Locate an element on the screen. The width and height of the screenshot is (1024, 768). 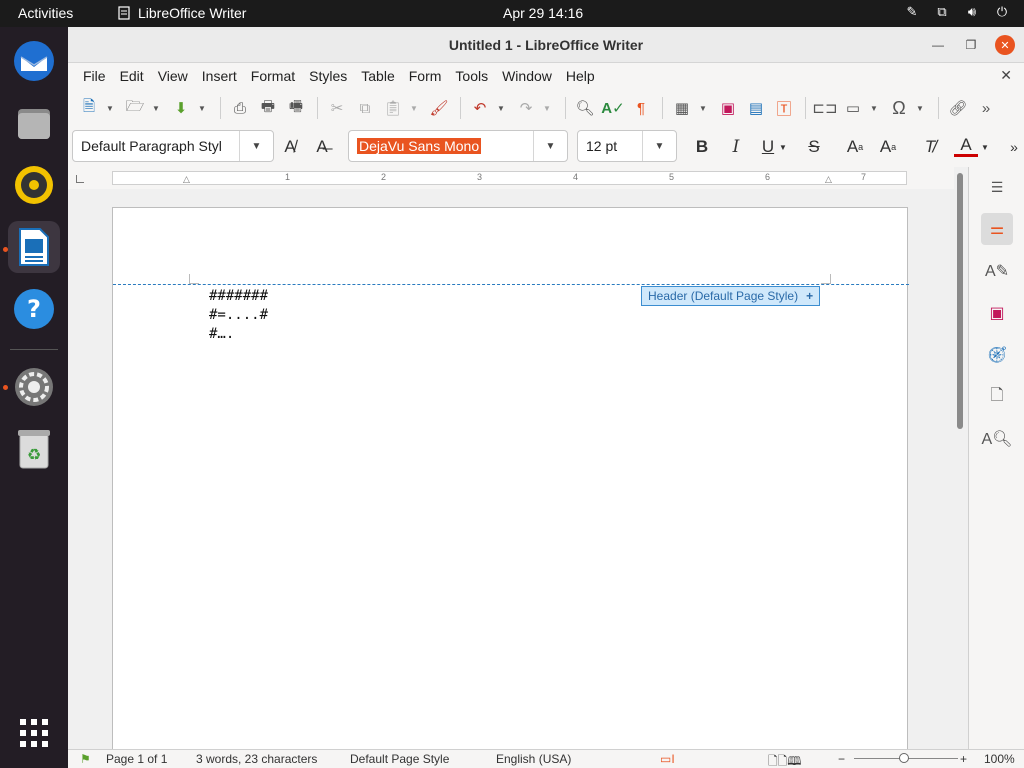
font-size-combo: 12 pt ▼ is located at coordinates (627, 146).